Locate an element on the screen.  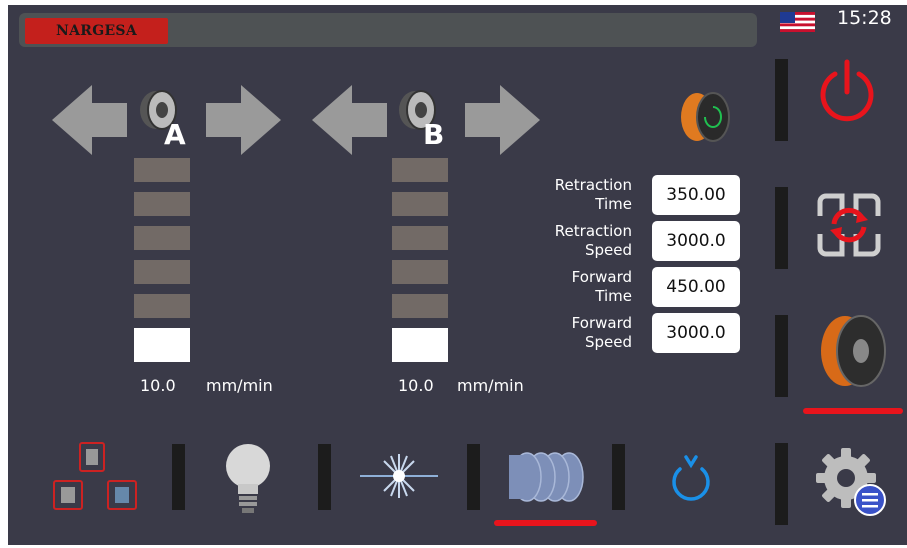
forward-time-label: Forward Time is located at coordinates (576, 287).